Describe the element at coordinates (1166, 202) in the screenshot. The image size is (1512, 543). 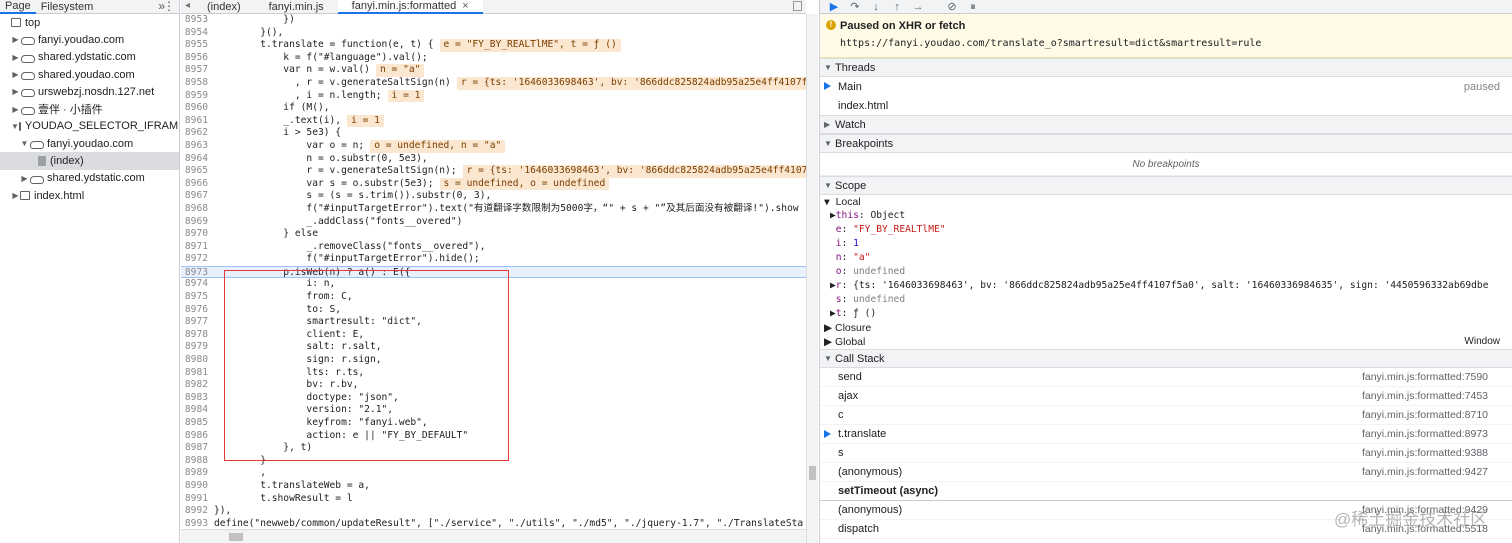
I see `scope-local: ▼ Local` at that location.